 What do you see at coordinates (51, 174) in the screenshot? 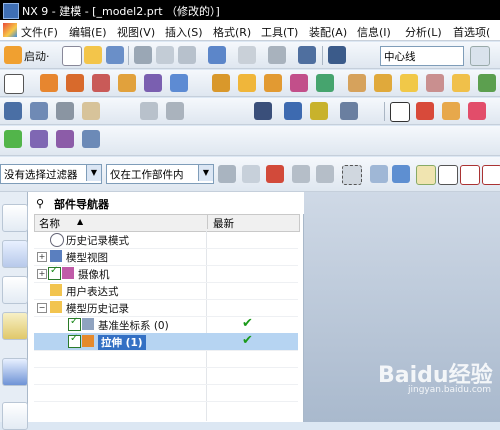
I see `type-filter-combo: 没有选择过滤器 ▼` at bounding box center [51, 174].